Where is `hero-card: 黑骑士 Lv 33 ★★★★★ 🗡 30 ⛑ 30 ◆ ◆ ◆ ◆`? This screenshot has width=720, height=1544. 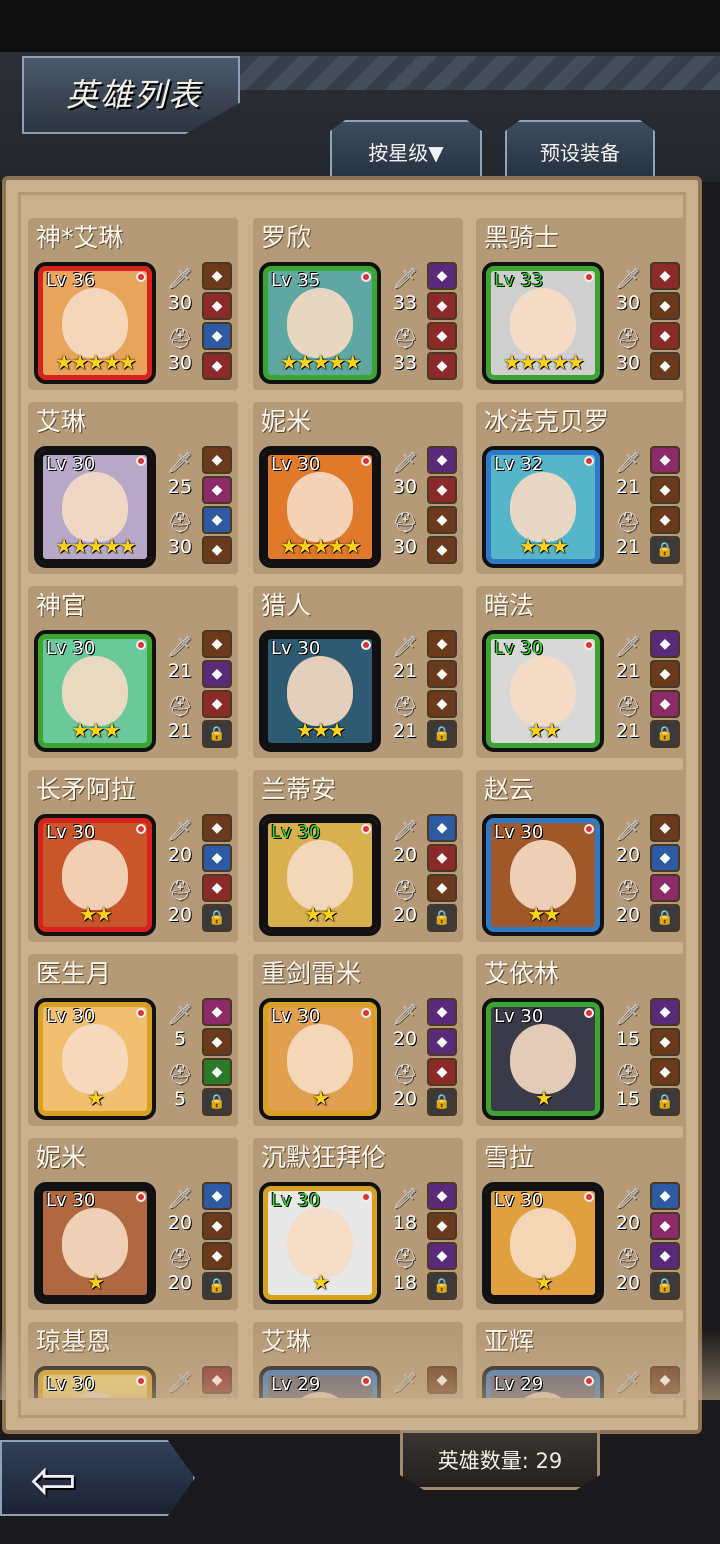 hero-card: 黑骑士 Lv 33 ★★★★★ 🗡 30 ⛑ 30 ◆ ◆ ◆ ◆ is located at coordinates (581, 304).